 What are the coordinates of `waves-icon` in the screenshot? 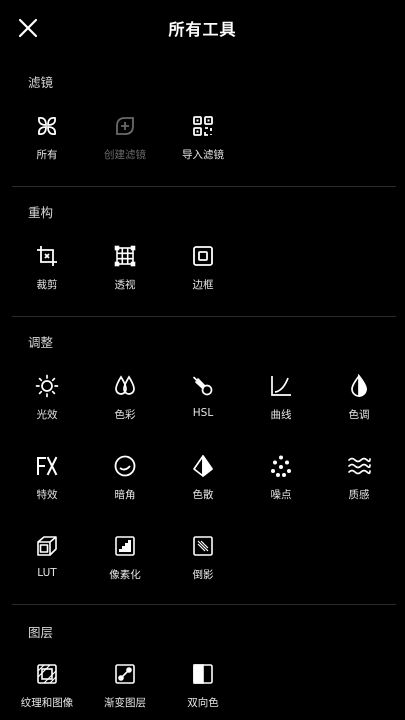 It's located at (359, 466).